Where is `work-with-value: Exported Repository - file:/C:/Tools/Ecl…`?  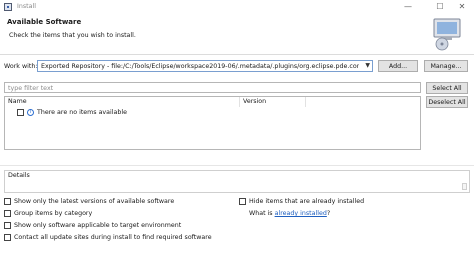 work-with-value: Exported Repository - file:/C:/Tools/Ecl… is located at coordinates (200, 66).